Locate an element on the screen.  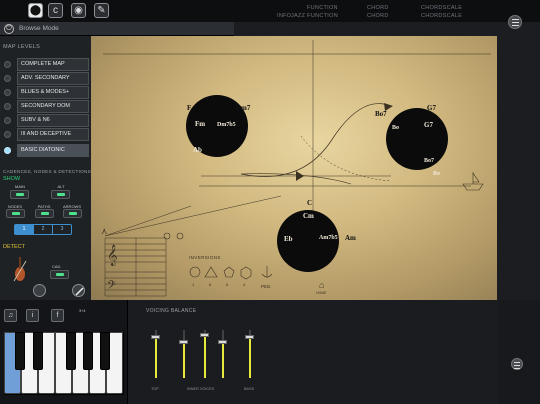
map-level-secondary-dom: SECONDARY DOM is located at coordinates (53, 106).